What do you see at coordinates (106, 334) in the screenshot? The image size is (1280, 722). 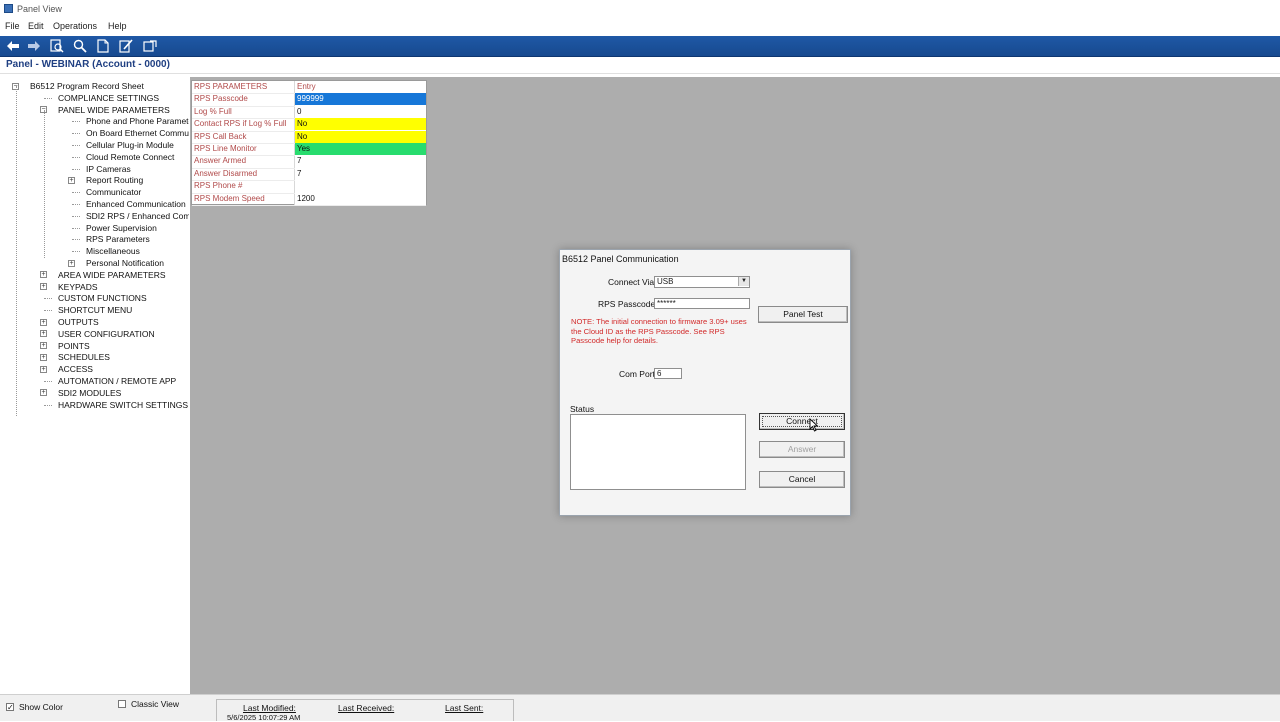 I see `tree-item: USER CONFIGURATION` at bounding box center [106, 334].